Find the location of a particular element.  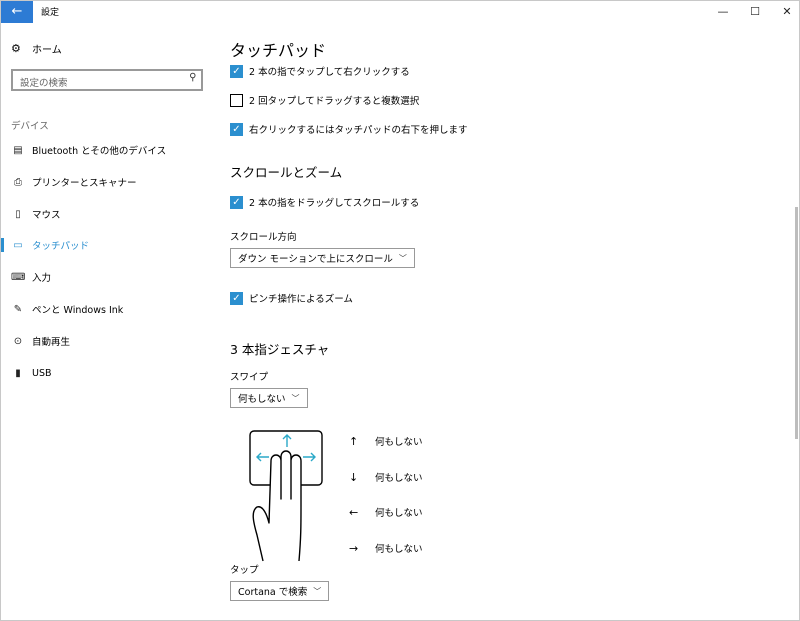

sidebar-item-label: Bluetooth とその他のデバイス is located at coordinates (99, 151).